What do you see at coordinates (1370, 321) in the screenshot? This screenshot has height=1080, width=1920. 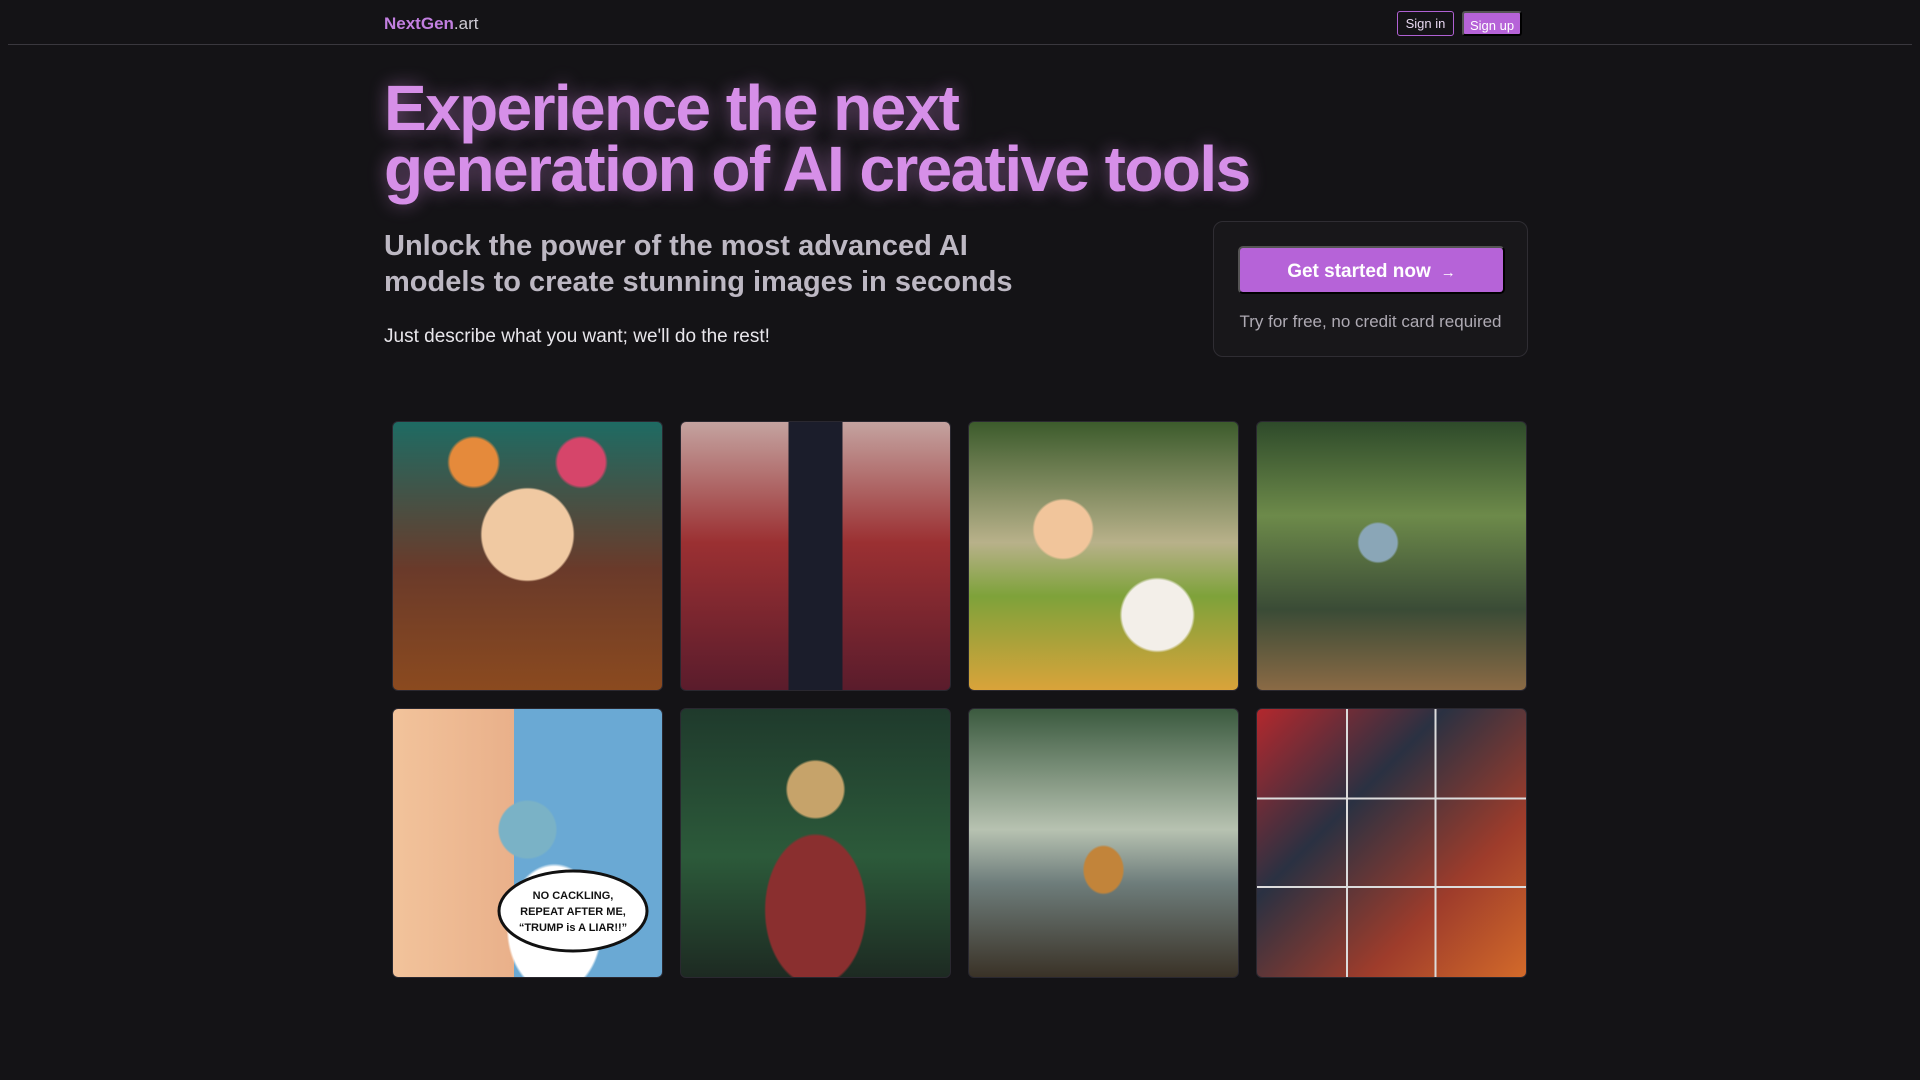 I see `cta-note: Try for free, no credit card required` at bounding box center [1370, 321].